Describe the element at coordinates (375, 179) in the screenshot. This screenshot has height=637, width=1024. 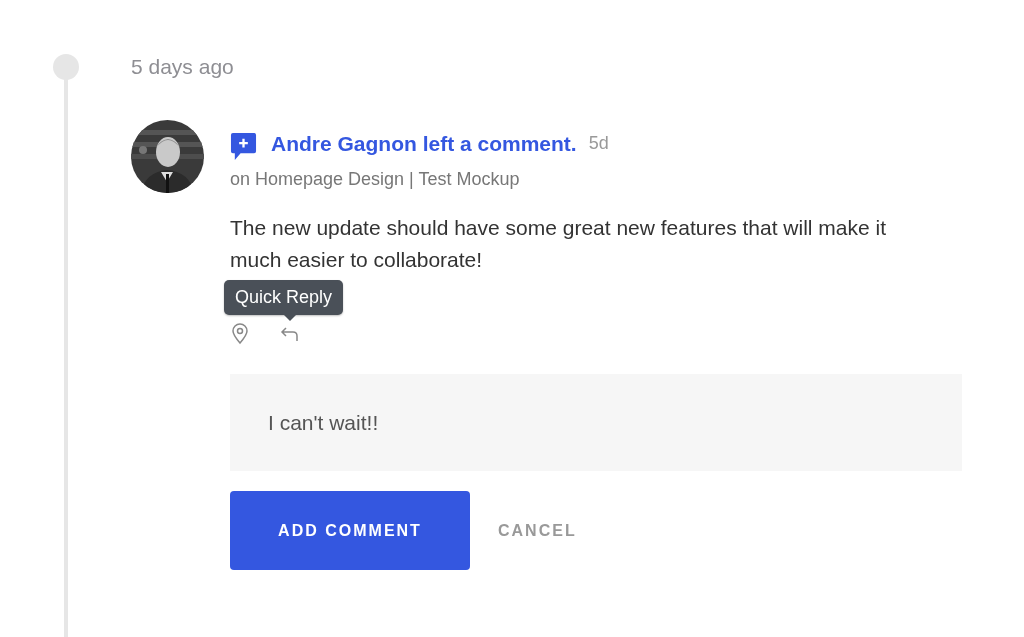
I see `activity-context: on Homepage Design | Test Mockup` at that location.